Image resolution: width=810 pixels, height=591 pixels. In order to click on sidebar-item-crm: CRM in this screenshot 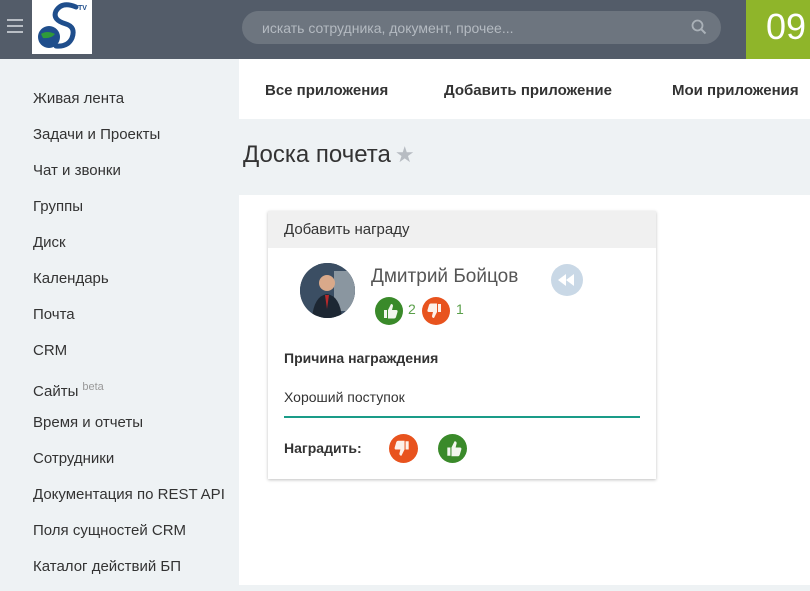, I will do `click(129, 357)`.